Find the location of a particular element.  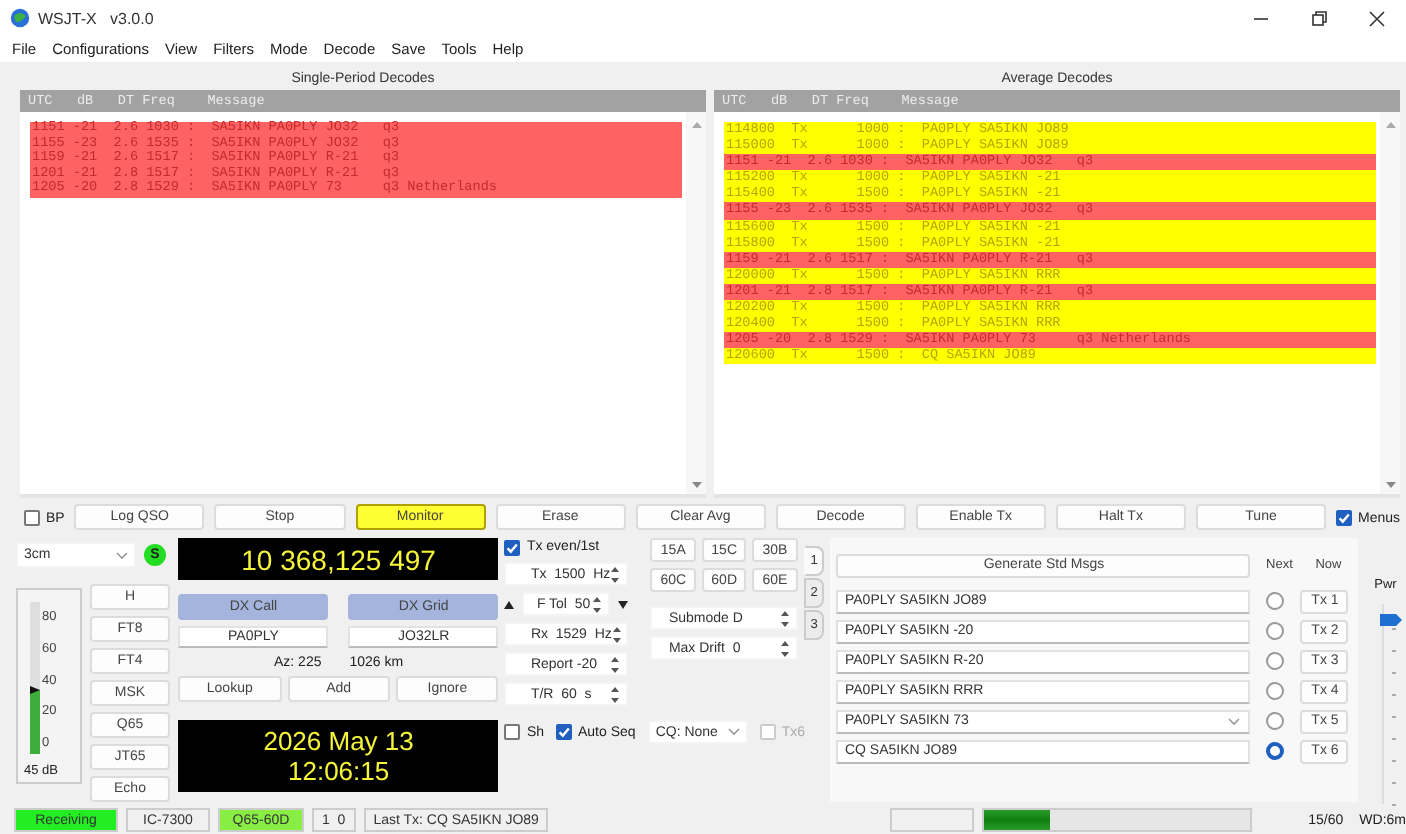

maximize-icon is located at coordinates (1319, 18).